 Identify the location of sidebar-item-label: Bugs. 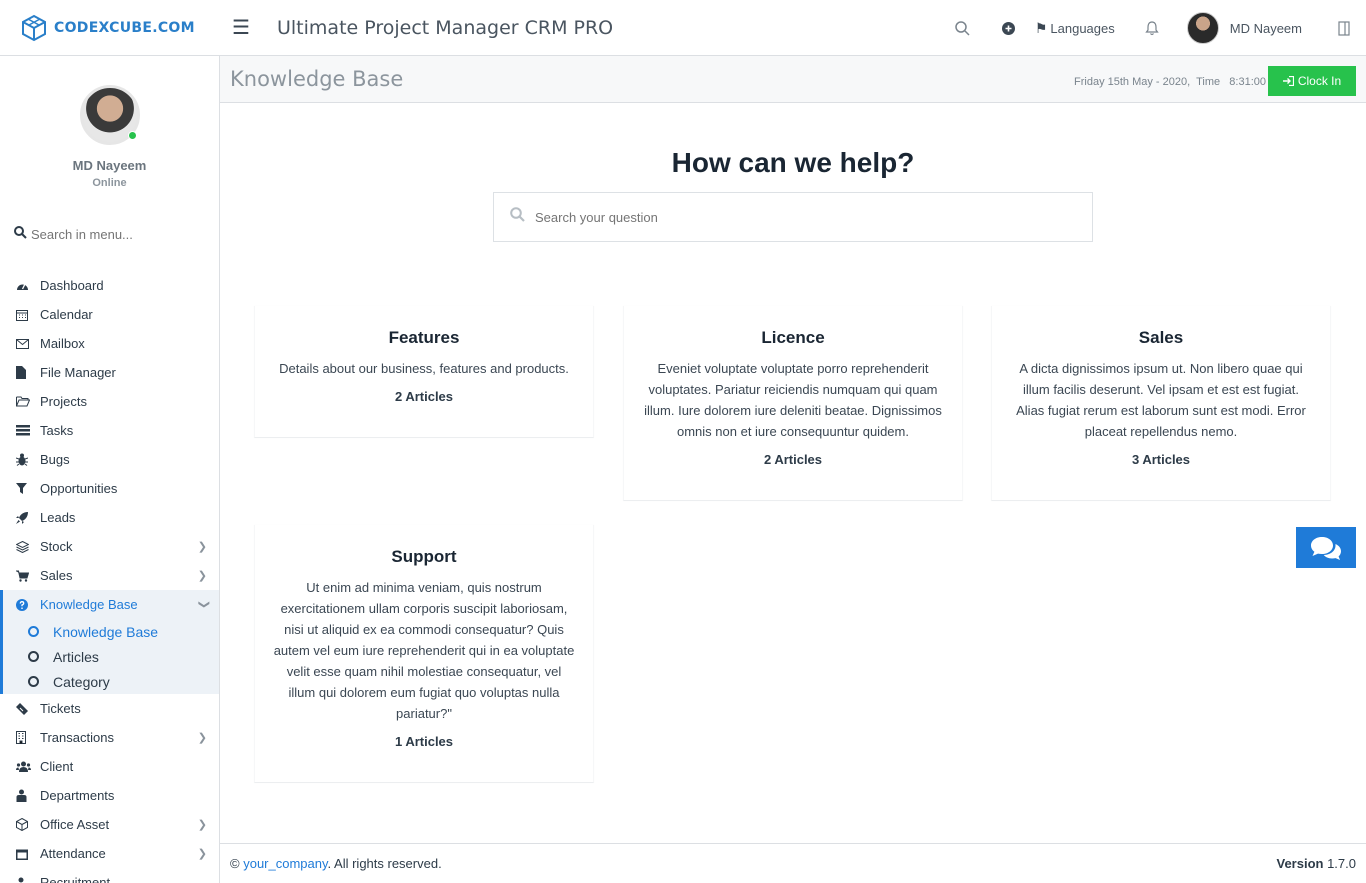
(55, 459).